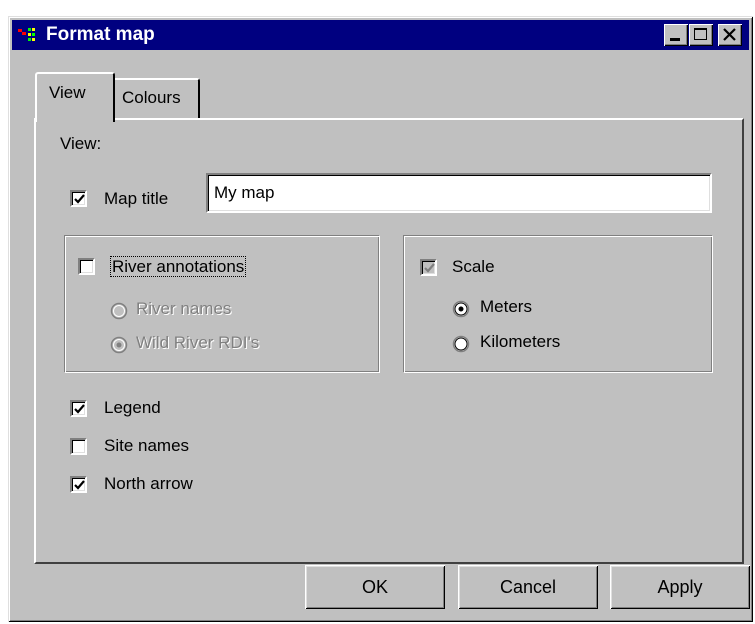 The image size is (755, 624). What do you see at coordinates (184, 308) in the screenshot?
I see `river-names-label: River names` at bounding box center [184, 308].